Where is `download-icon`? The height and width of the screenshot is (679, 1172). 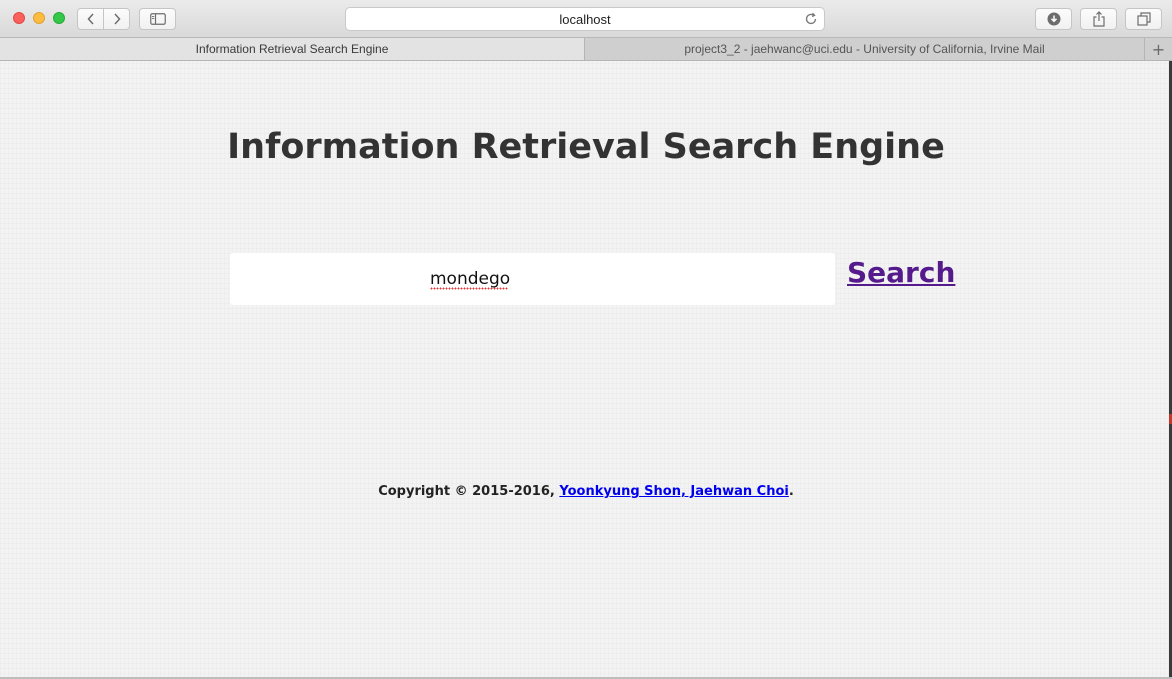
download-icon is located at coordinates (1053, 19).